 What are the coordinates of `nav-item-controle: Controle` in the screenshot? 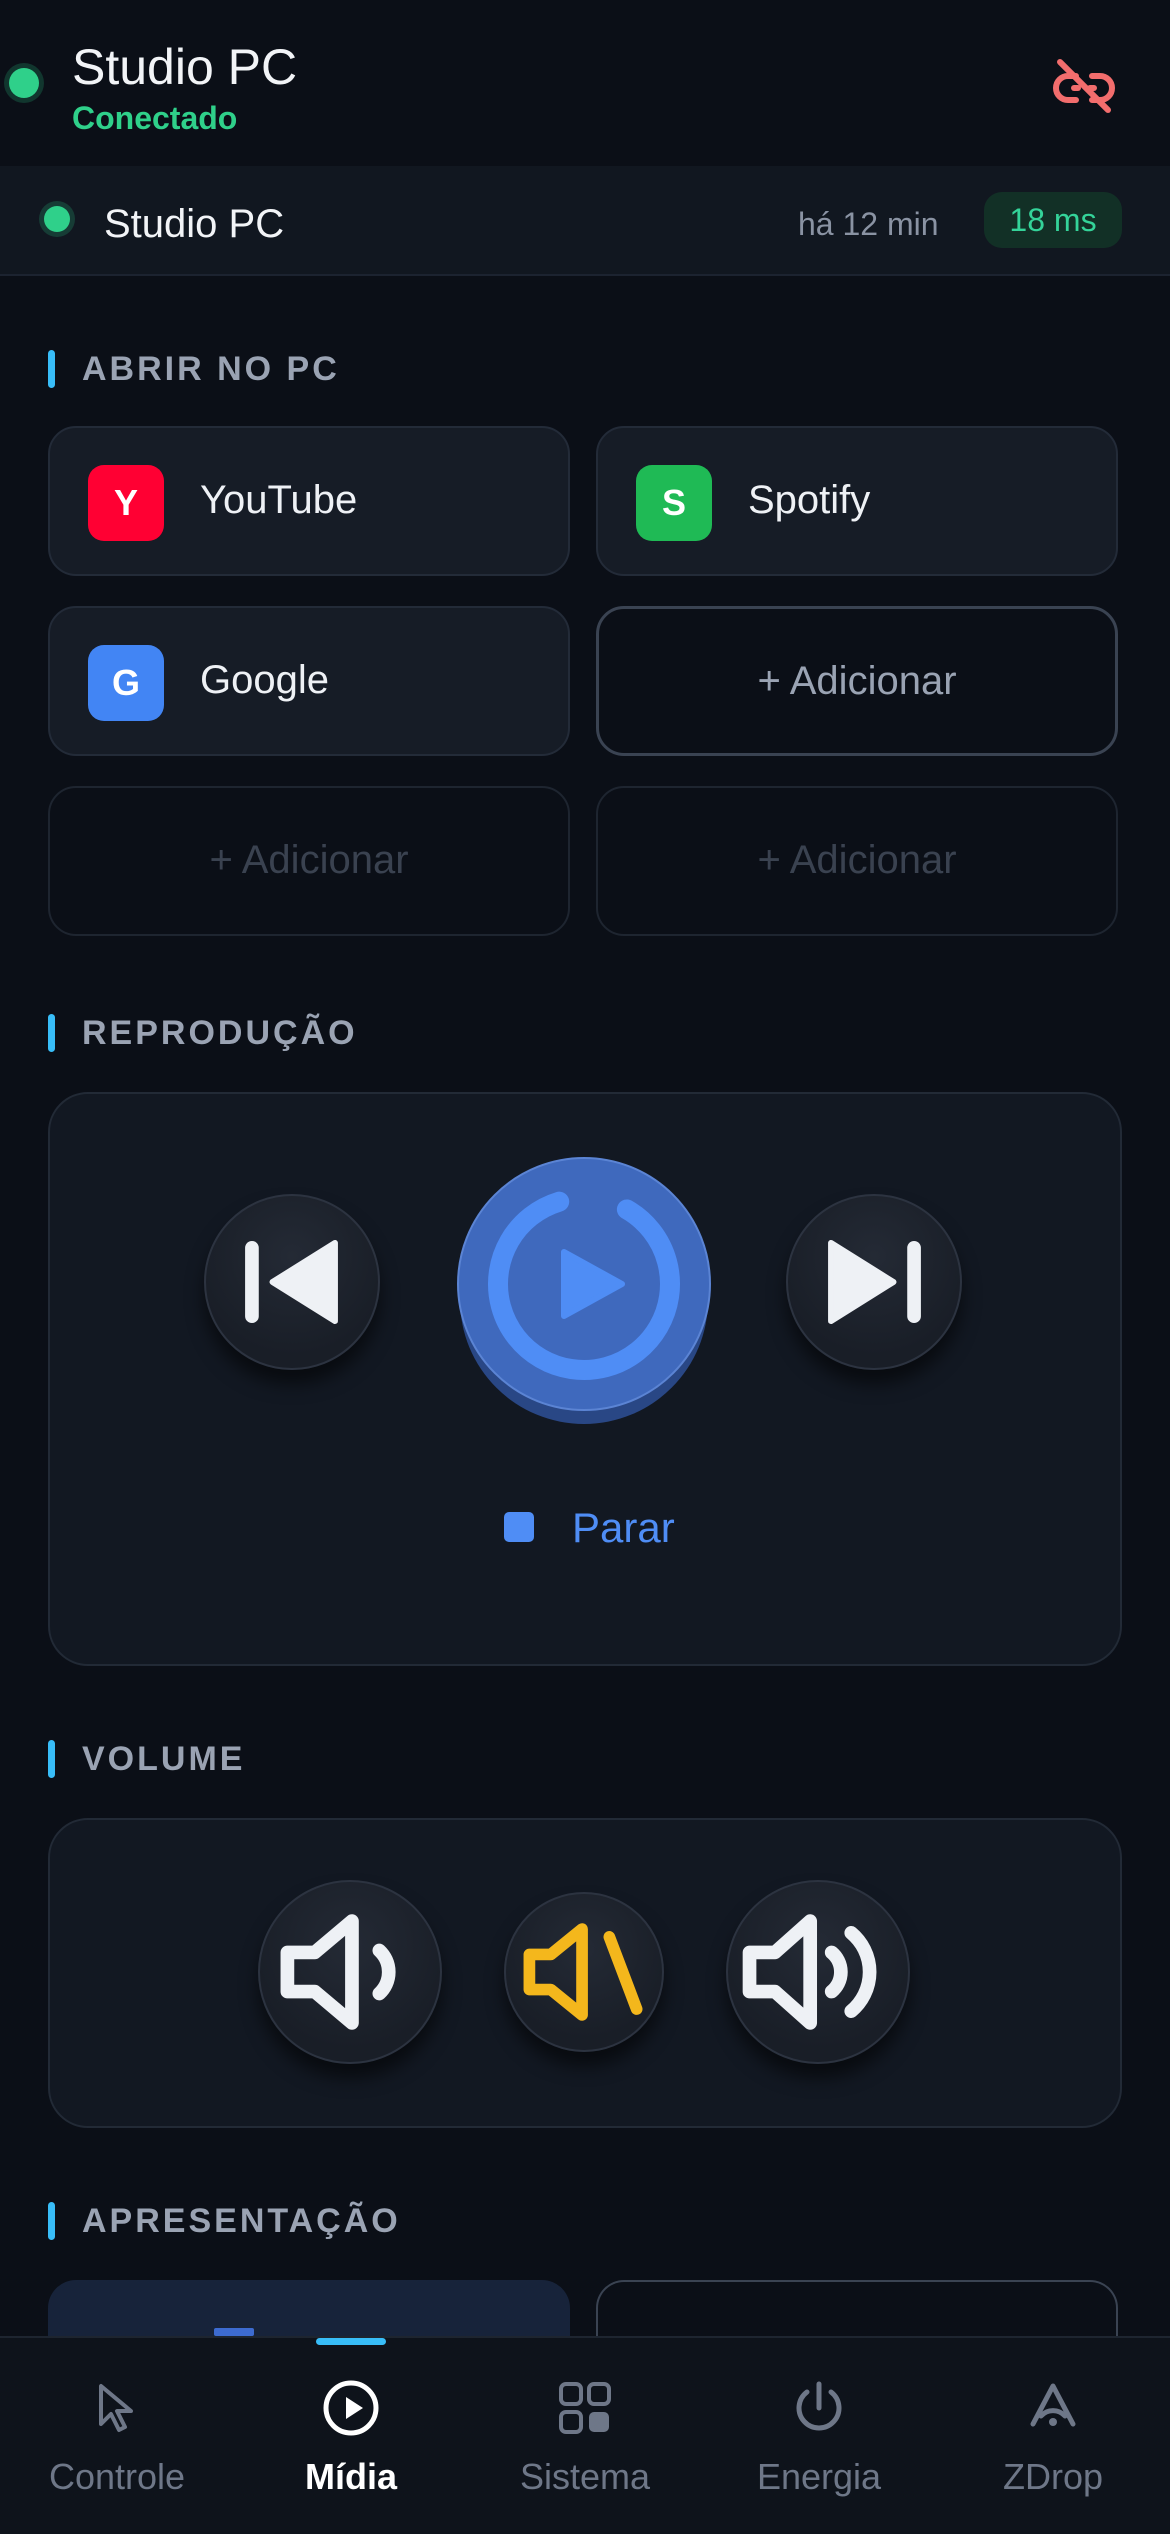 It's located at (117, 2436).